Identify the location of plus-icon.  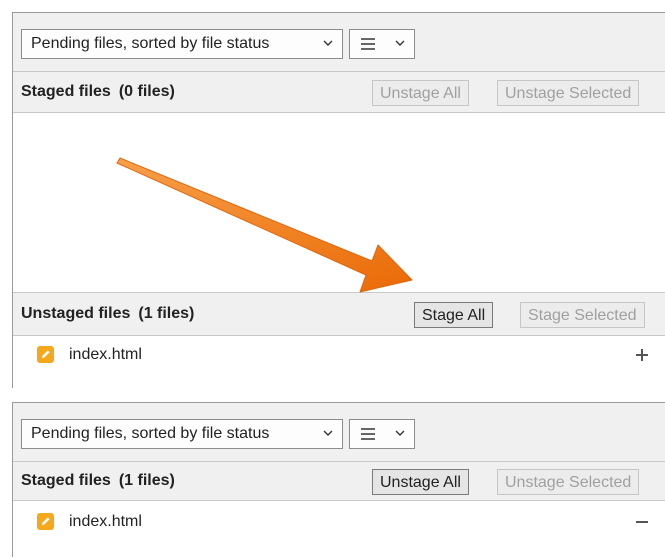
(642, 355).